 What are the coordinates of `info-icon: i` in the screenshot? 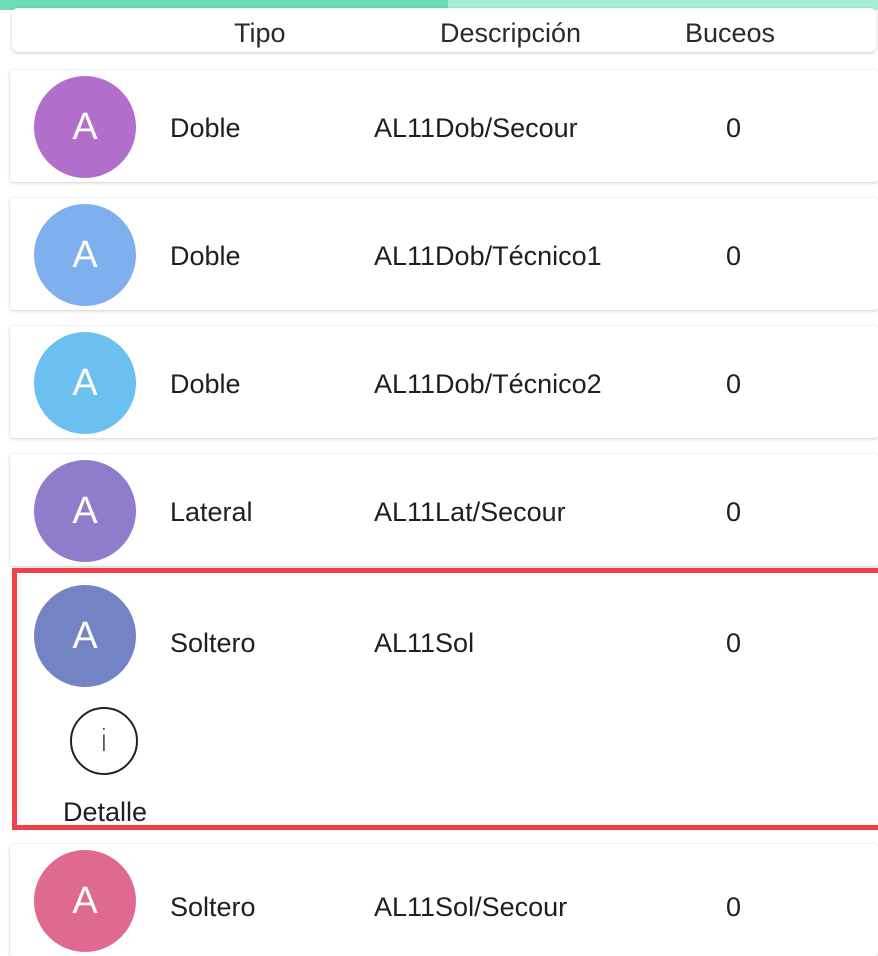 It's located at (104, 741).